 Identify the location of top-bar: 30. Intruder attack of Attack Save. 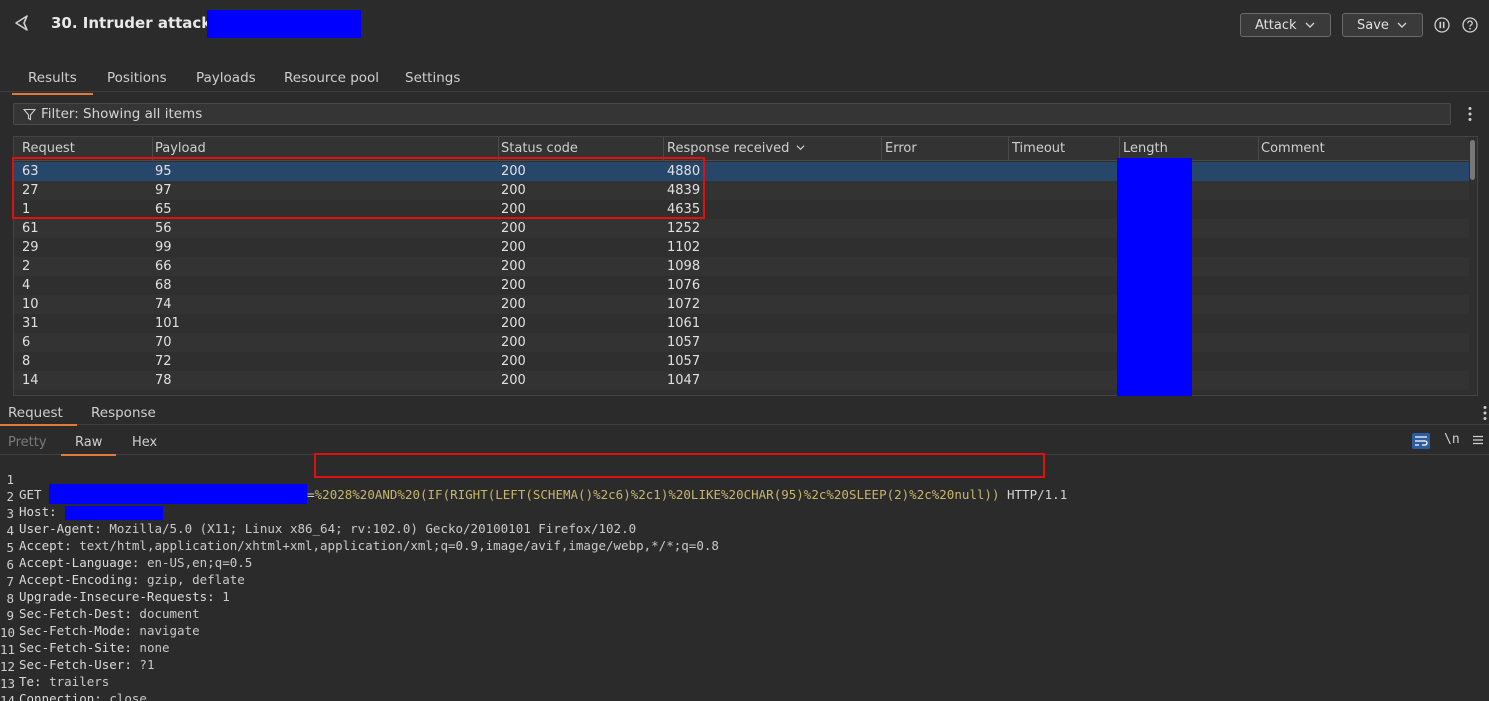
(744, 25).